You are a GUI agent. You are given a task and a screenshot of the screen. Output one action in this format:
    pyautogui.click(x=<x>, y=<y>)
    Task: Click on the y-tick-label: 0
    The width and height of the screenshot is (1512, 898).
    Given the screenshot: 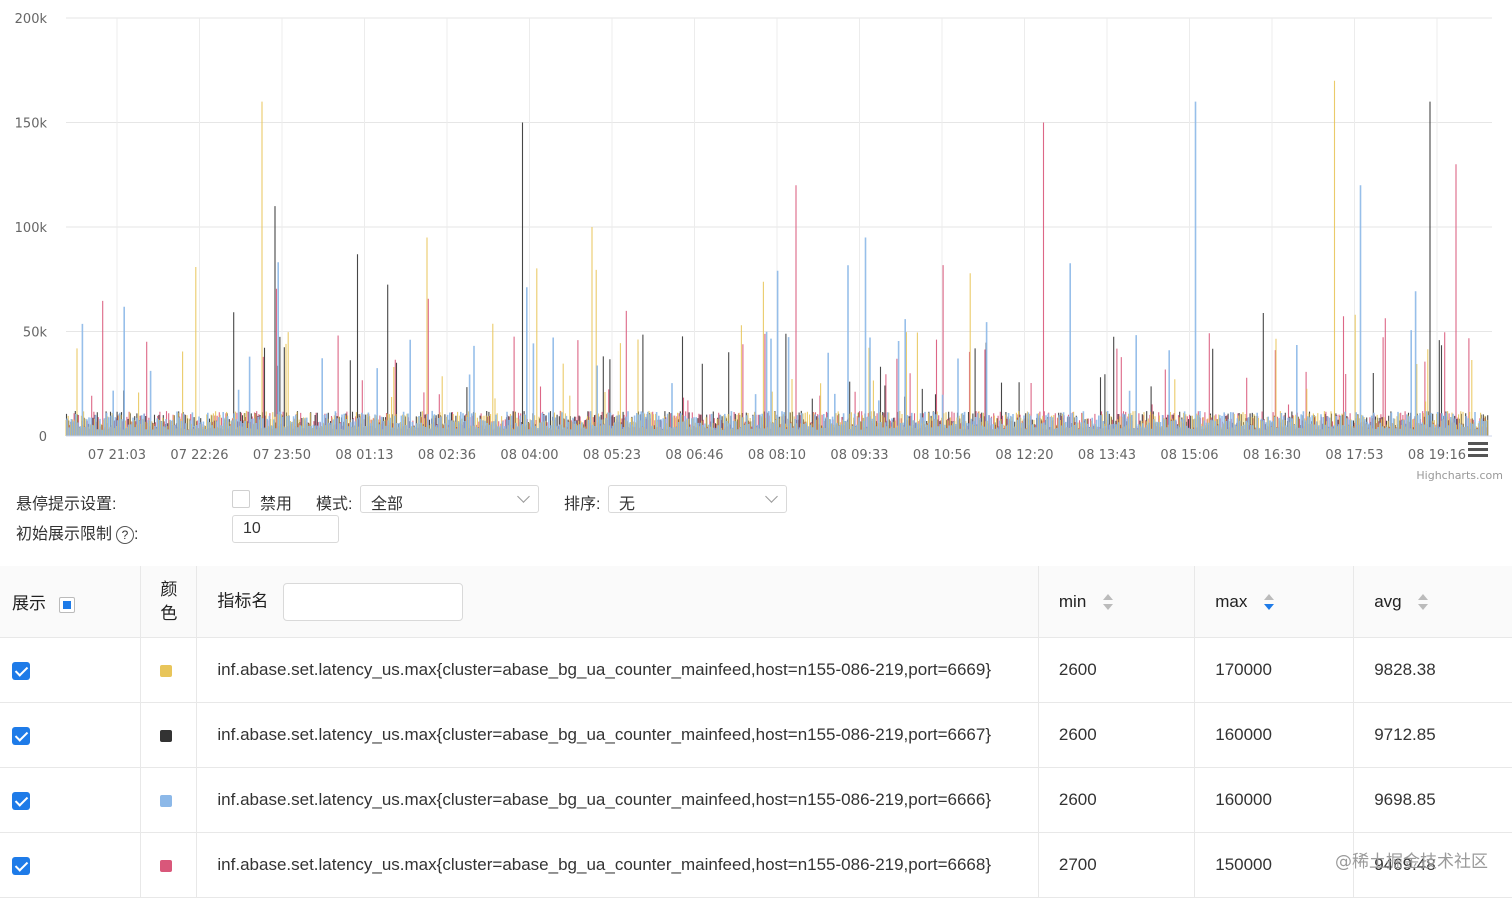 What is the action you would take?
    pyautogui.click(x=43, y=437)
    